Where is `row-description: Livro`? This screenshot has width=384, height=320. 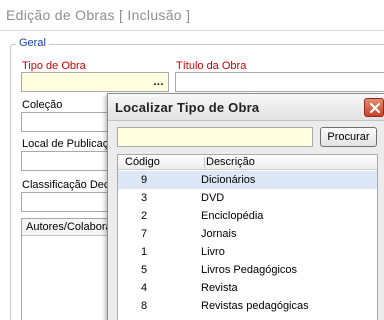 row-description: Livro is located at coordinates (213, 252).